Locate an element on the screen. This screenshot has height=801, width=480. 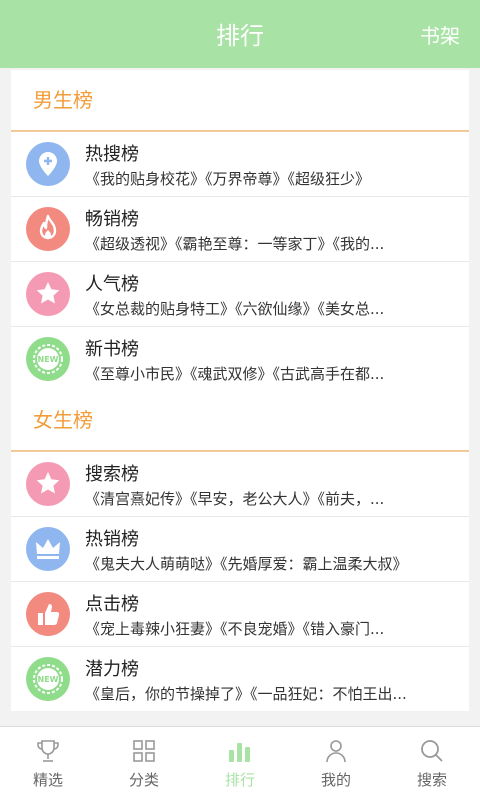
tab-label: 搜索 is located at coordinates (431, 780).